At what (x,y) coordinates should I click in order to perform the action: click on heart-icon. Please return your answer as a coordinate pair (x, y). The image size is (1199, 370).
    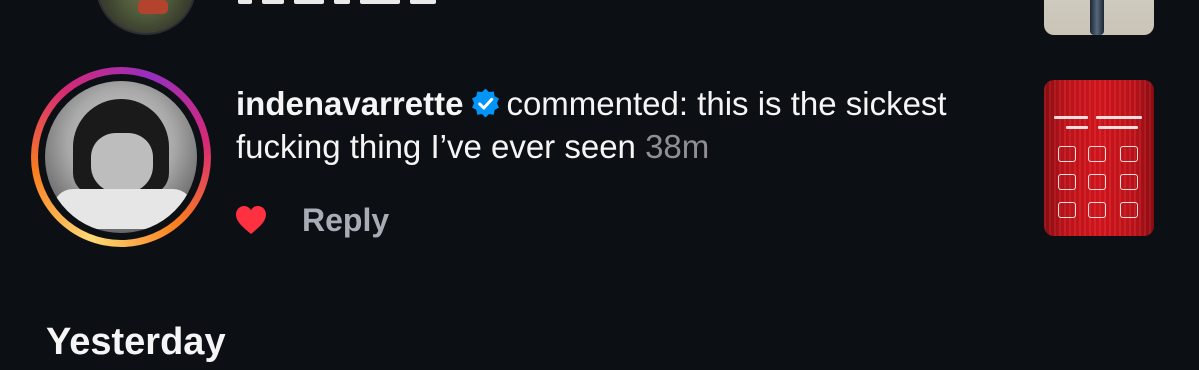
    Looking at the image, I should click on (251, 220).